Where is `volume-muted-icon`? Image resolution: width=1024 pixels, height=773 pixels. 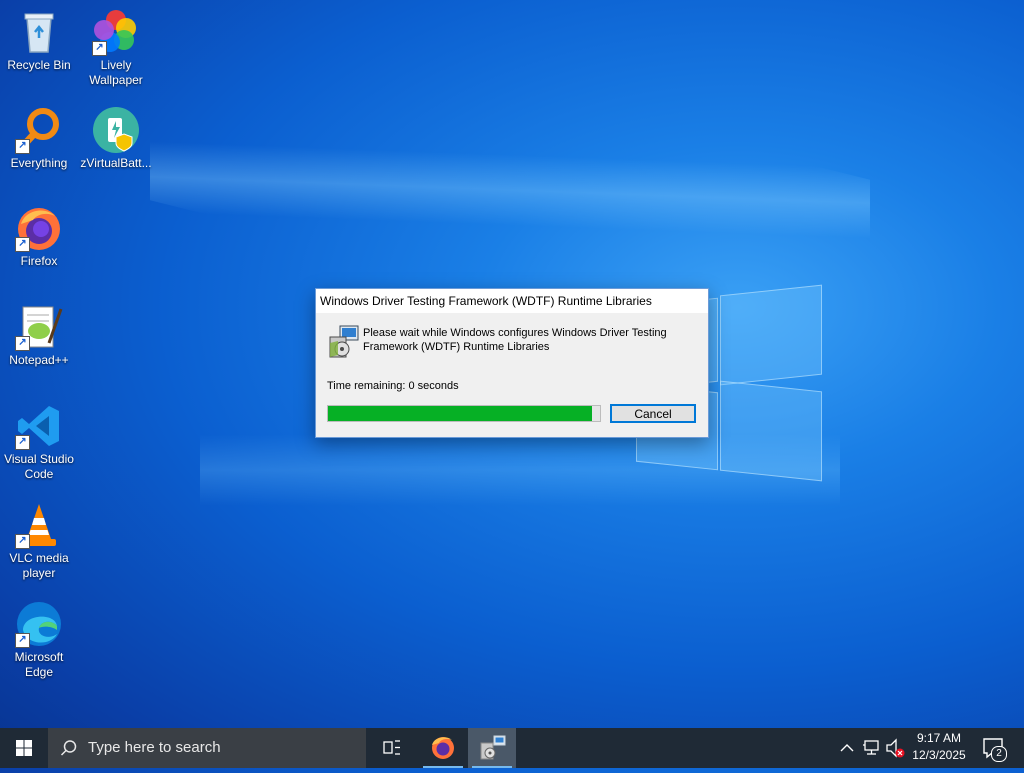
volume-muted-icon is located at coordinates (895, 748).